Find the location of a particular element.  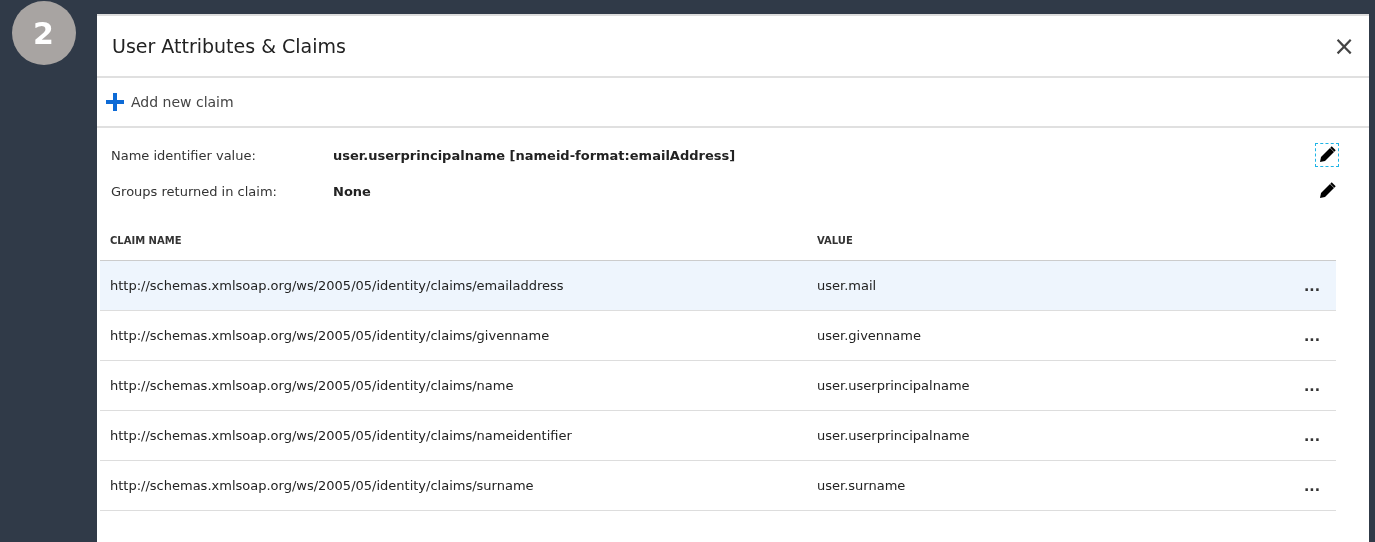

info-value: user.userprincipalname [nameid-format:emailAddress] is located at coordinates (535, 155).